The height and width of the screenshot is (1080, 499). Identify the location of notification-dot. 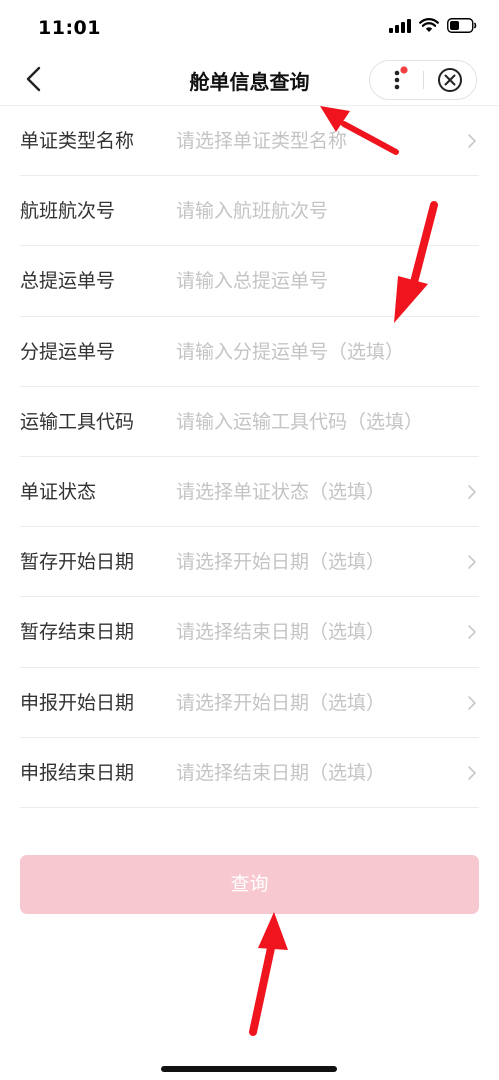
(404, 70).